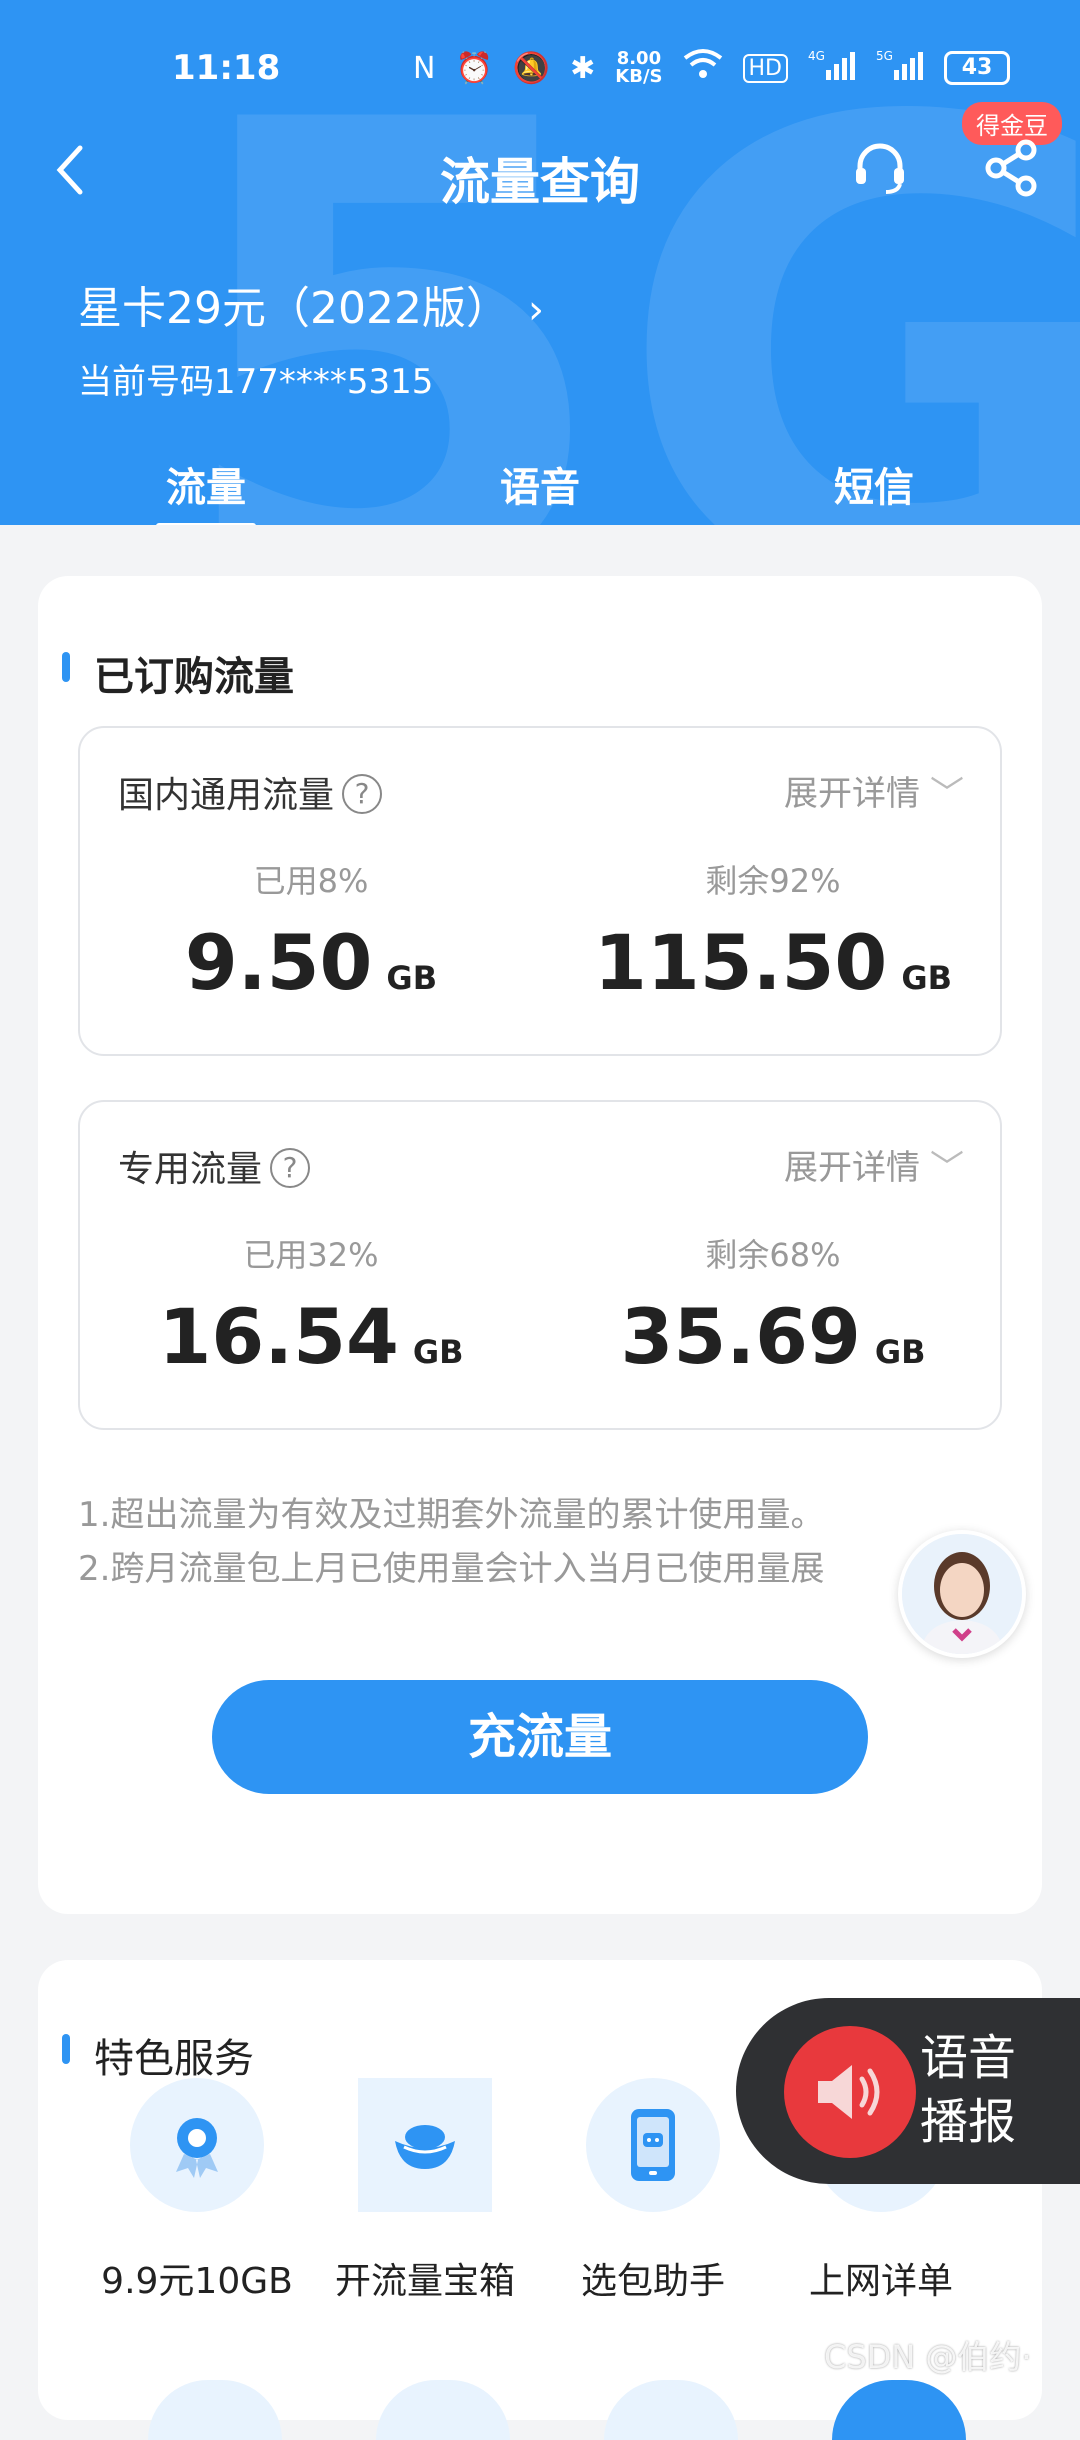 Image resolution: width=1080 pixels, height=2440 pixels. What do you see at coordinates (294, 308) in the screenshot?
I see `plan-name: 星卡29元（2022版）` at bounding box center [294, 308].